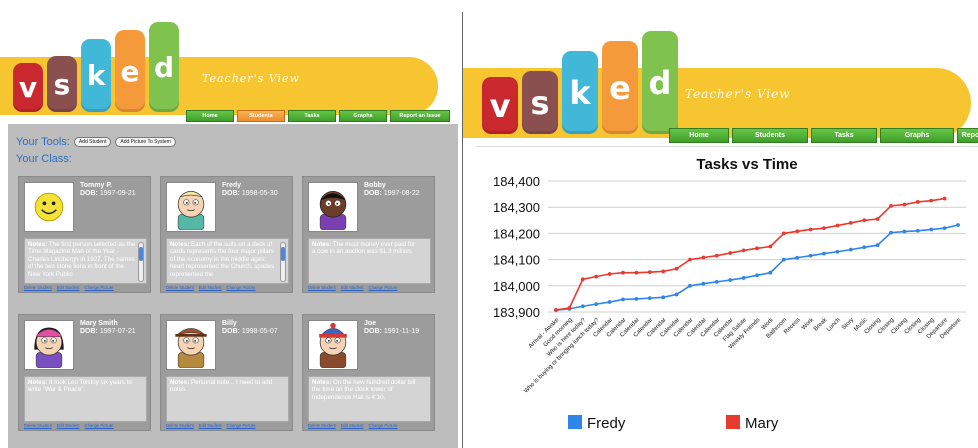  Describe the element at coordinates (108, 193) in the screenshot. I see `student-dob: DOB: 1997-09-21` at that location.